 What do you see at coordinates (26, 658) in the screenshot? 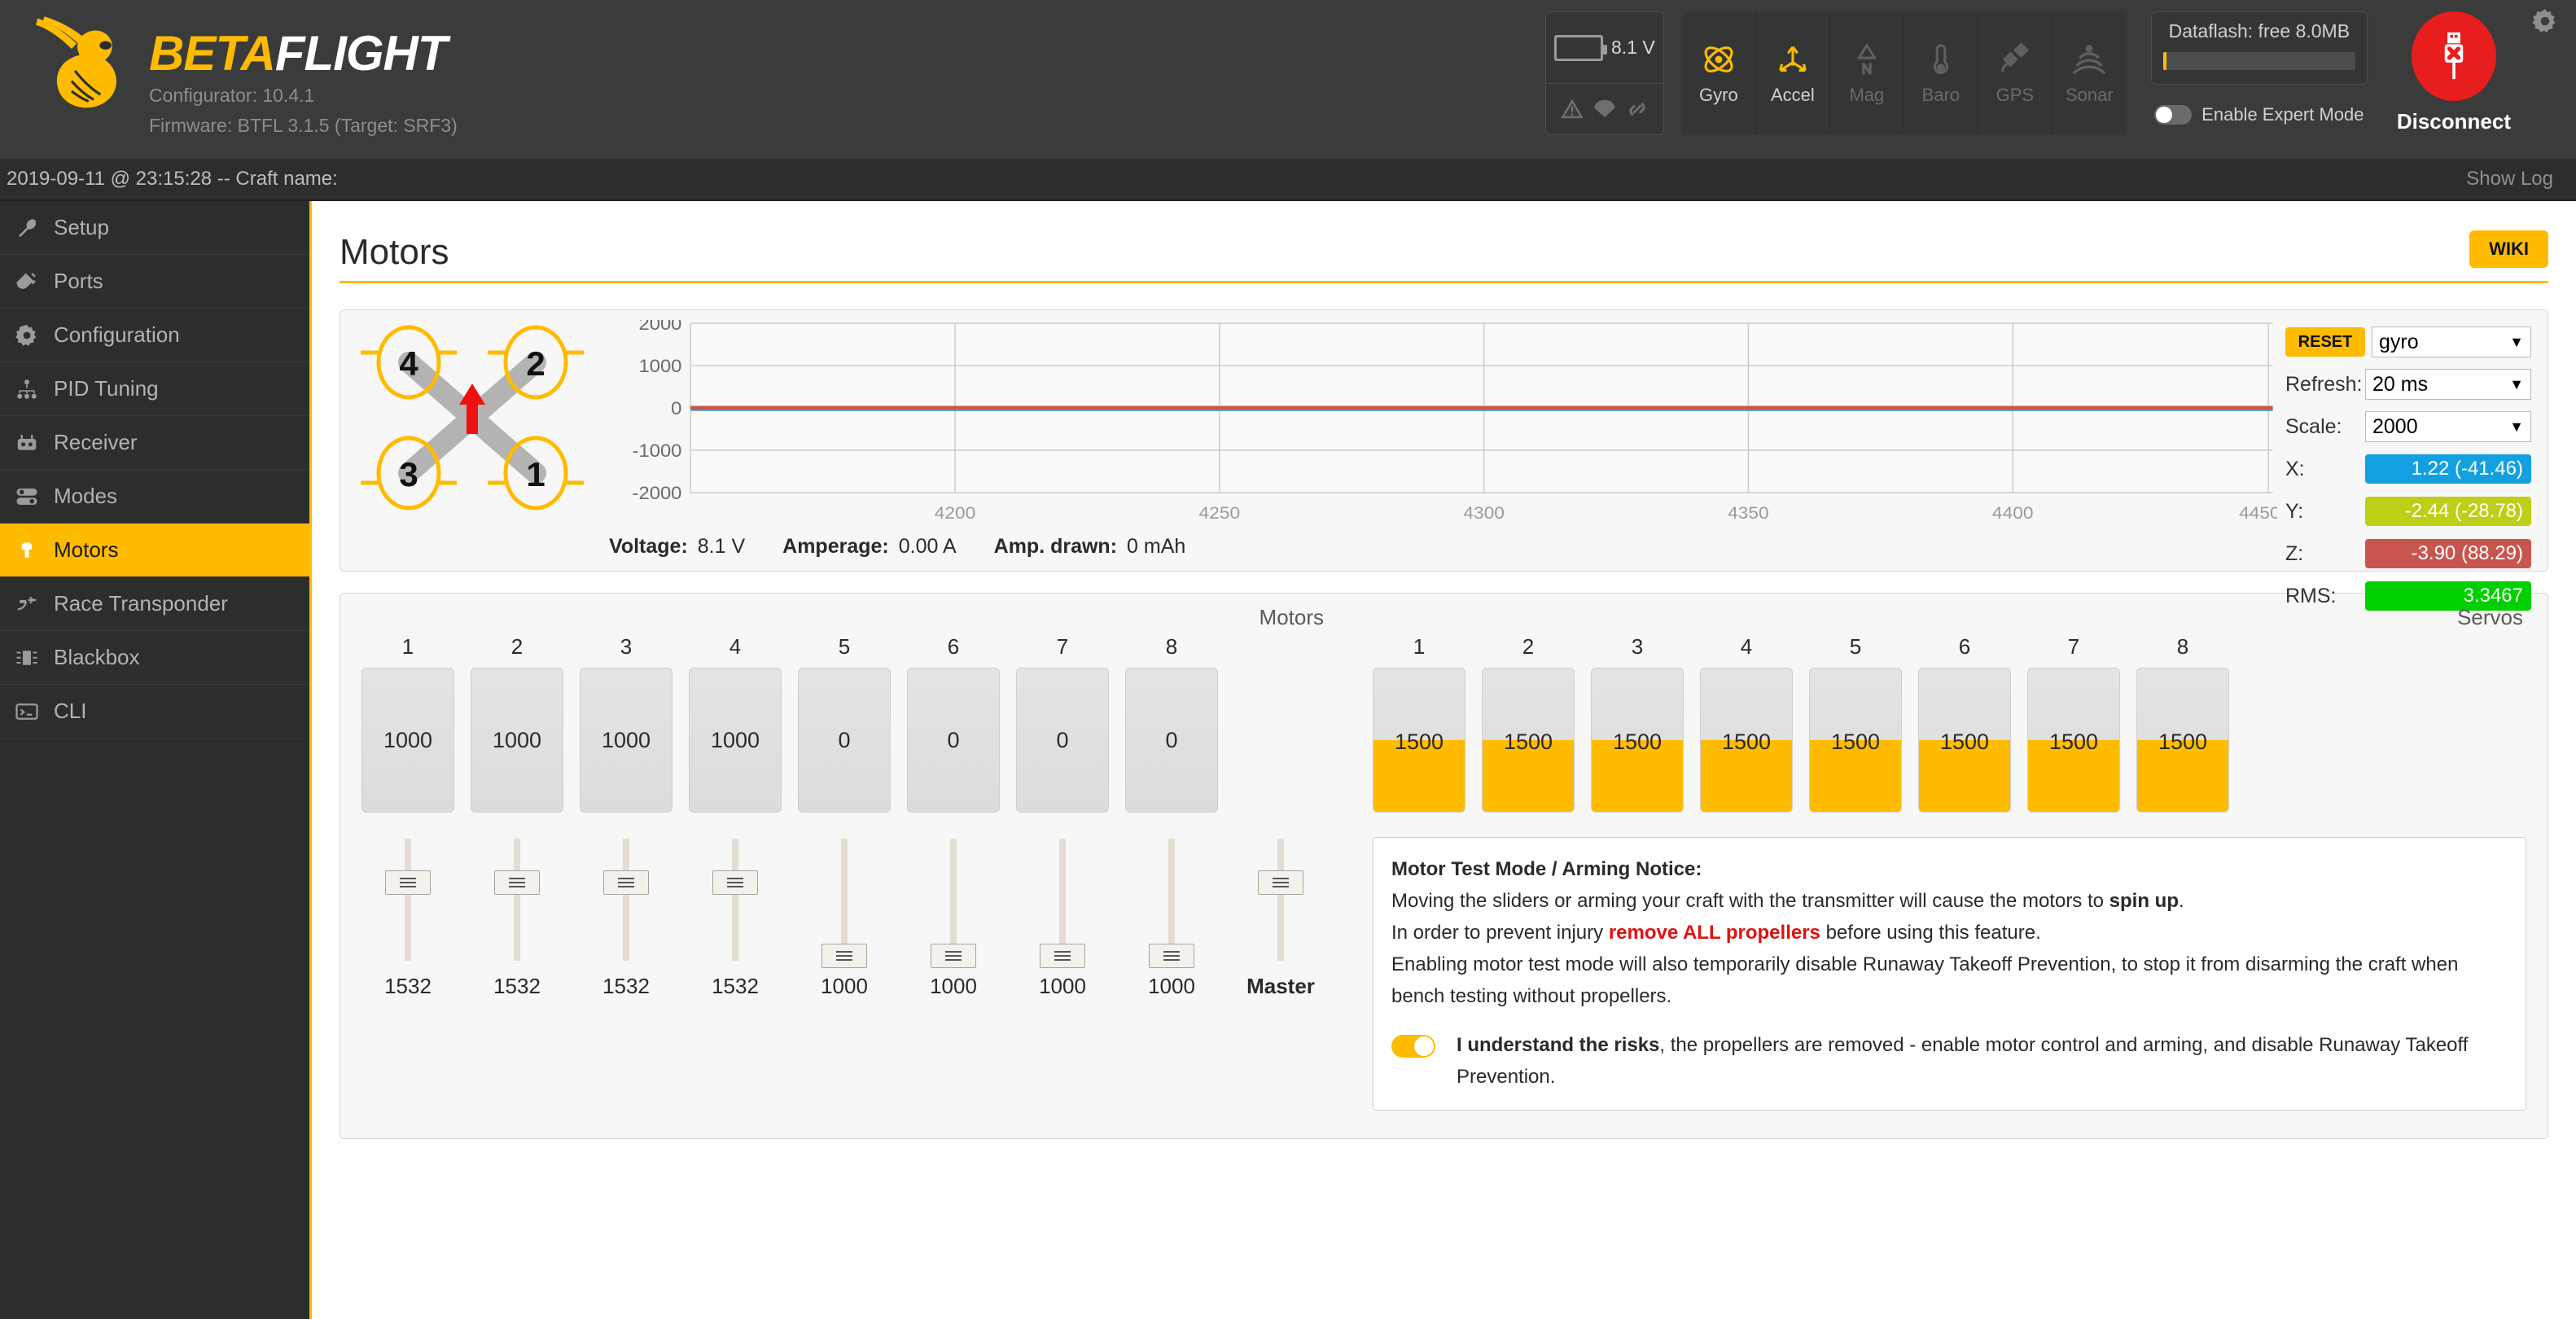
I see `blackbox-icon` at bounding box center [26, 658].